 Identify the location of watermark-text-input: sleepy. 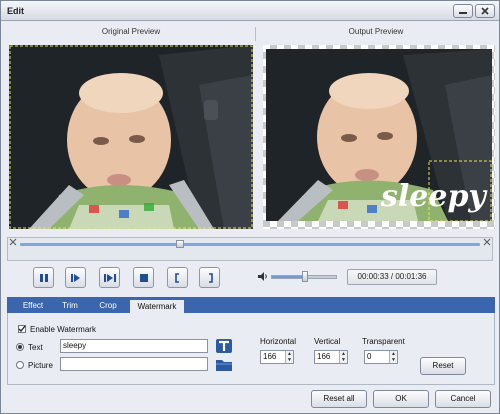
(134, 346).